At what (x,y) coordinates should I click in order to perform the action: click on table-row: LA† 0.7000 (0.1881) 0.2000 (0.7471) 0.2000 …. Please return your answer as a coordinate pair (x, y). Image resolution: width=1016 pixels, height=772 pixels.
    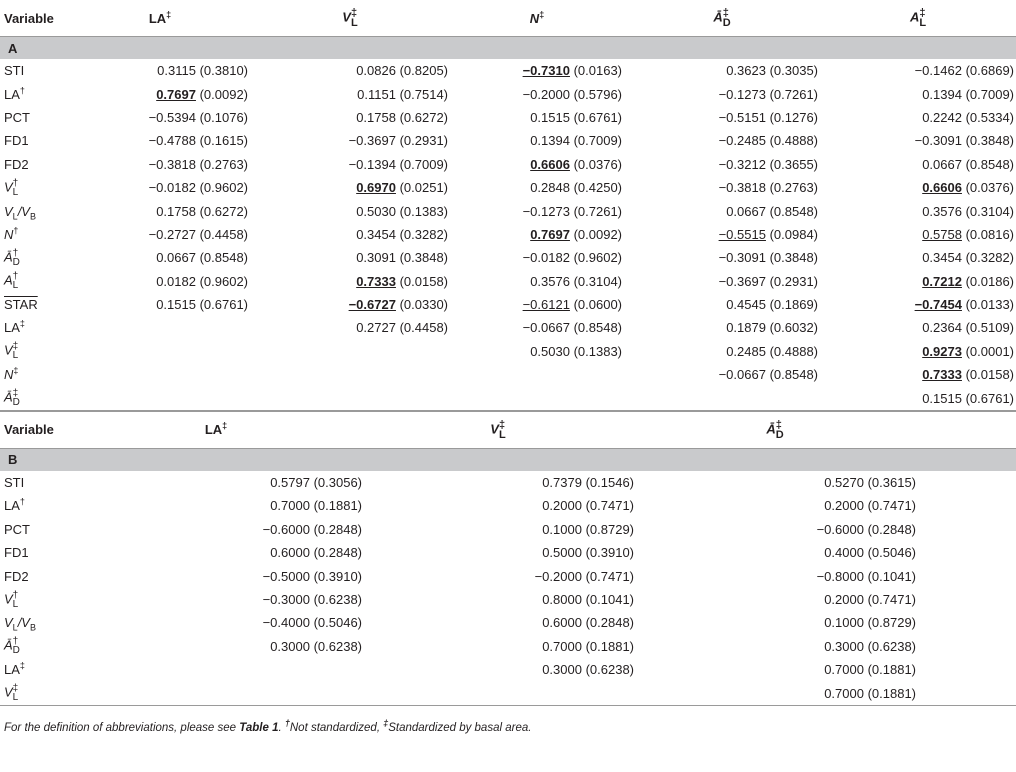
    Looking at the image, I should click on (508, 505).